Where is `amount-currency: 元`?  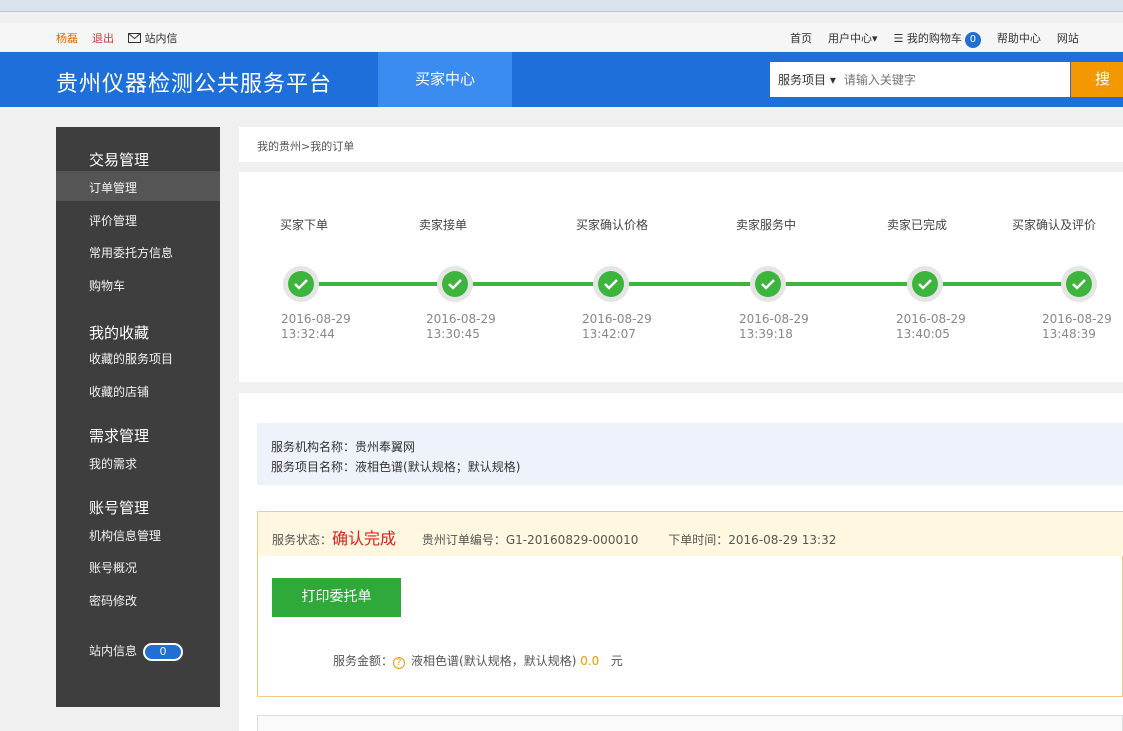
amount-currency: 元 is located at coordinates (616, 661).